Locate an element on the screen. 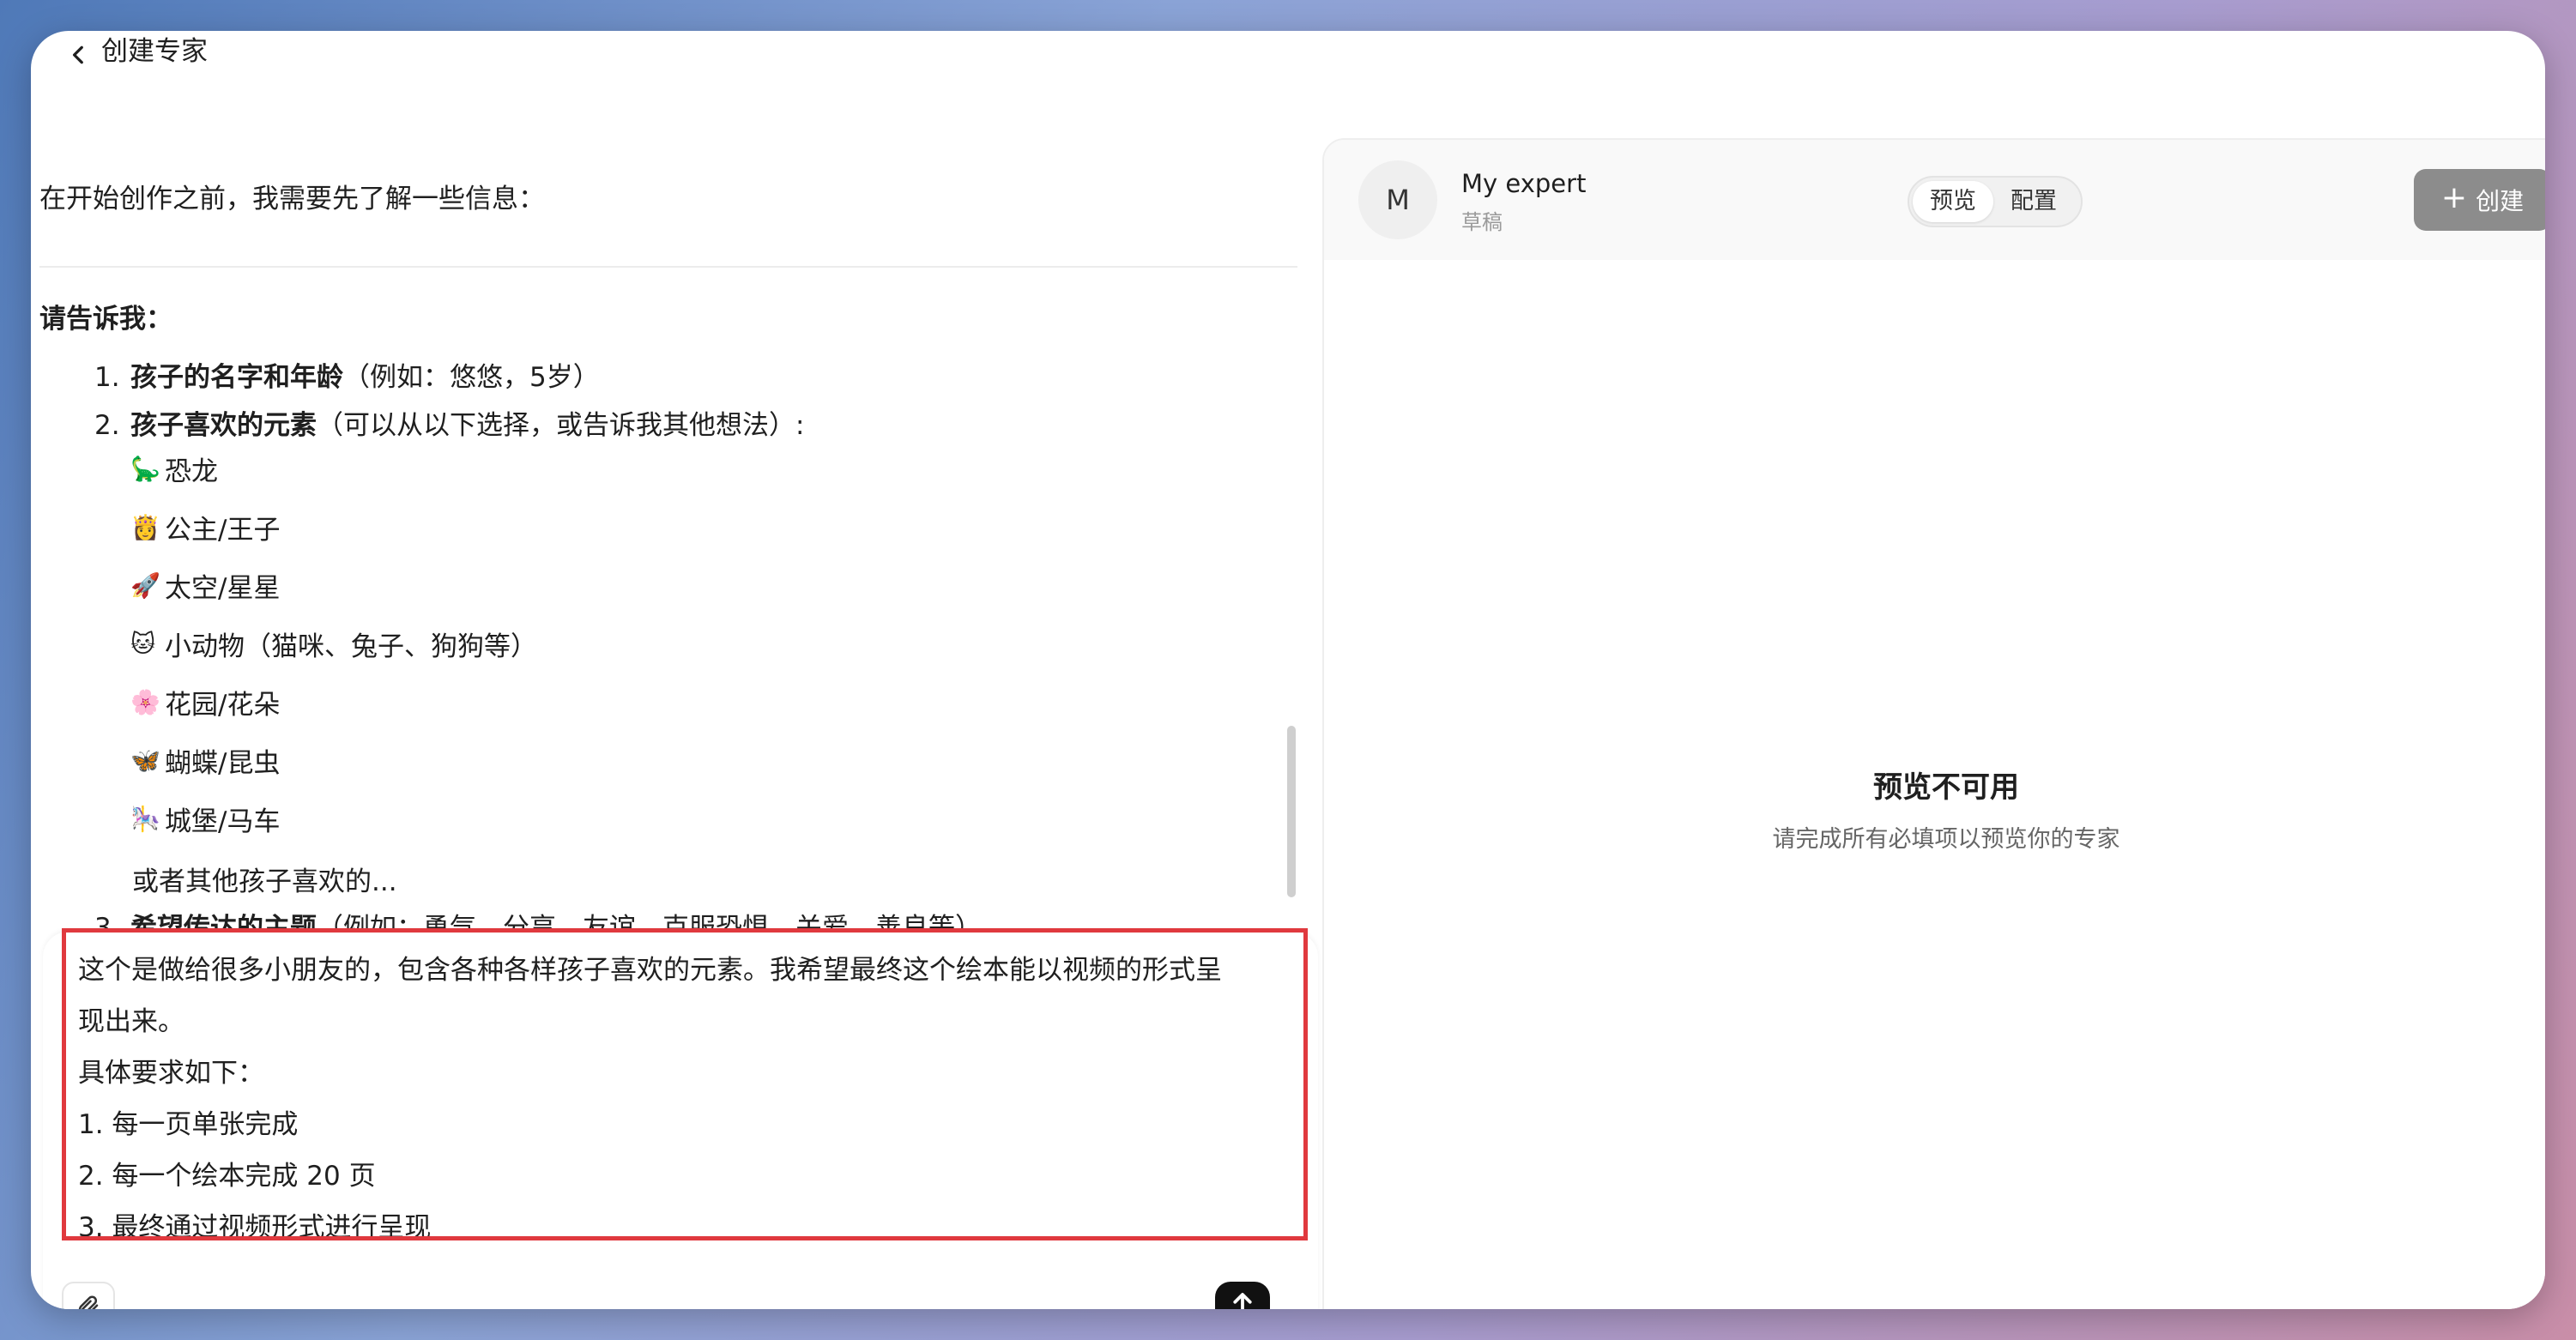 Image resolution: width=2576 pixels, height=1340 pixels. create-button: + 创建 is located at coordinates (2479, 200).